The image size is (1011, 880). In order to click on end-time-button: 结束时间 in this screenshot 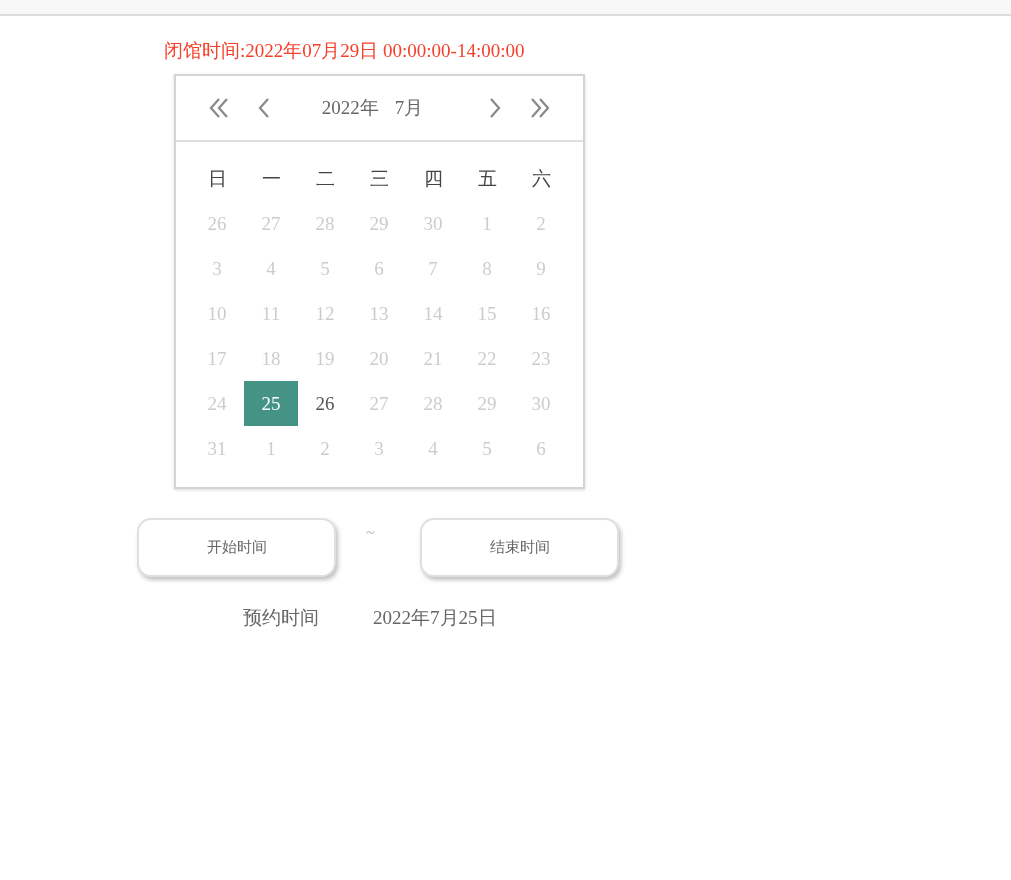, I will do `click(519, 547)`.